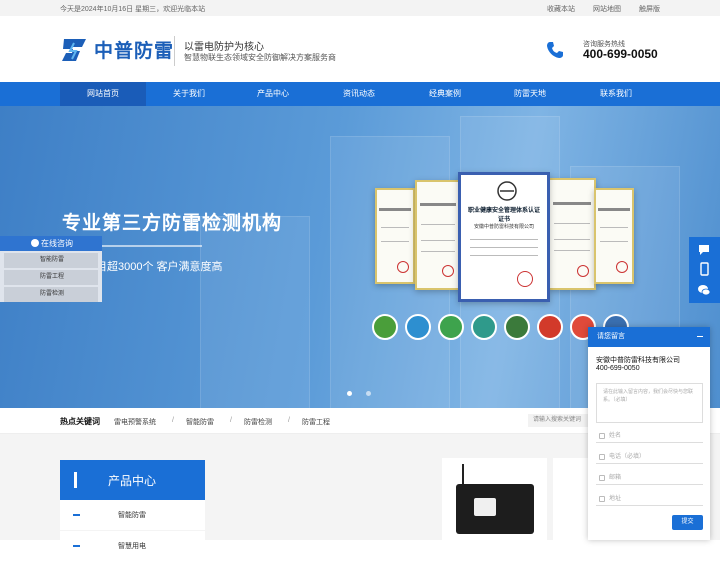  What do you see at coordinates (649, 478) in the screenshot?
I see `email-field: 邮箱` at bounding box center [649, 478].